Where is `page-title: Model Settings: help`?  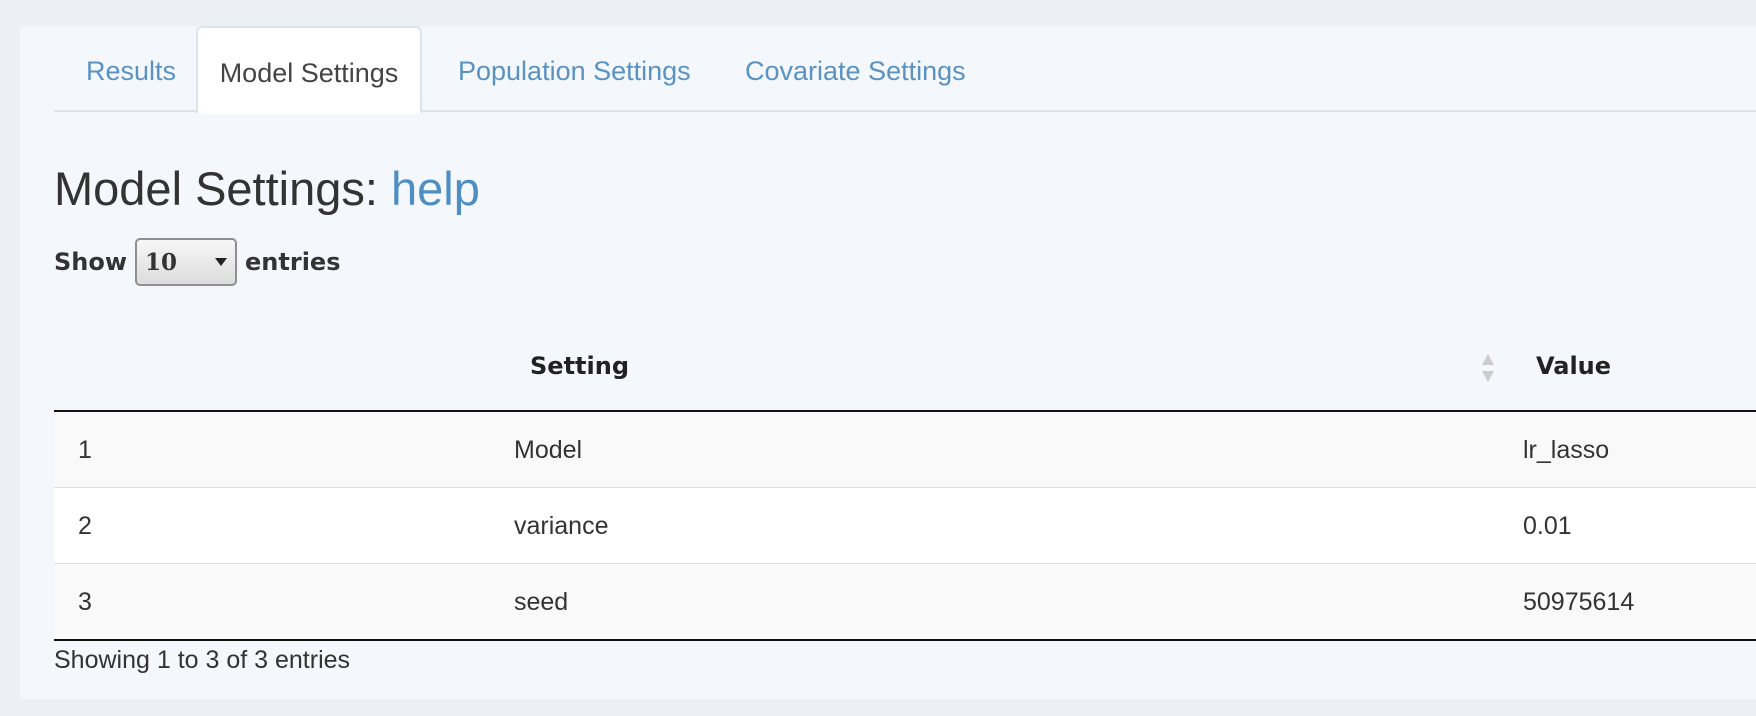
page-title: Model Settings: help is located at coordinates (267, 188).